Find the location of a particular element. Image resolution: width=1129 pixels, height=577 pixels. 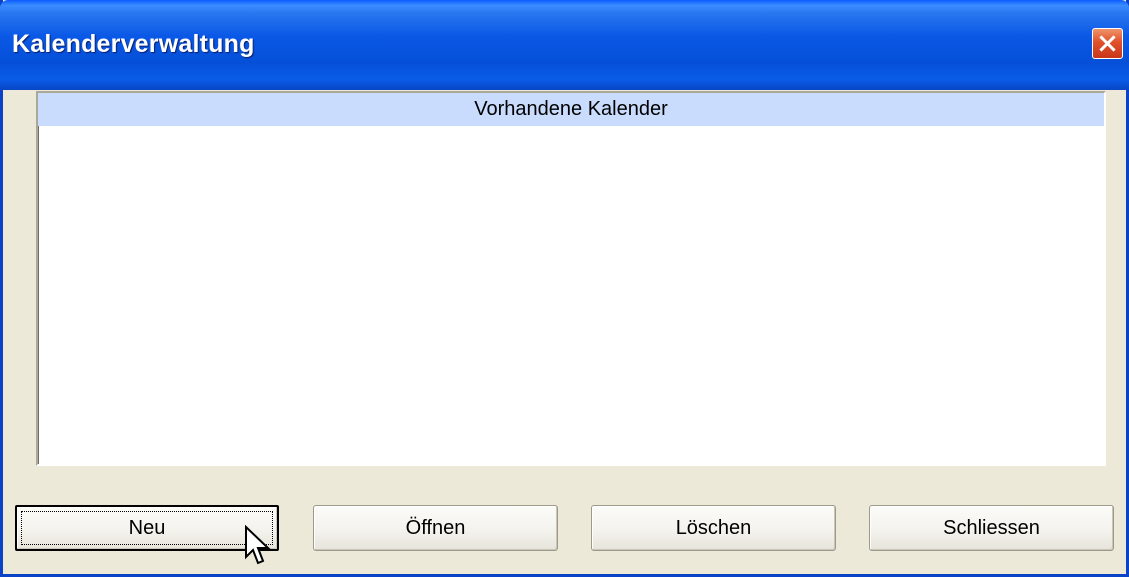

new-button: Neu is located at coordinates (147, 528).